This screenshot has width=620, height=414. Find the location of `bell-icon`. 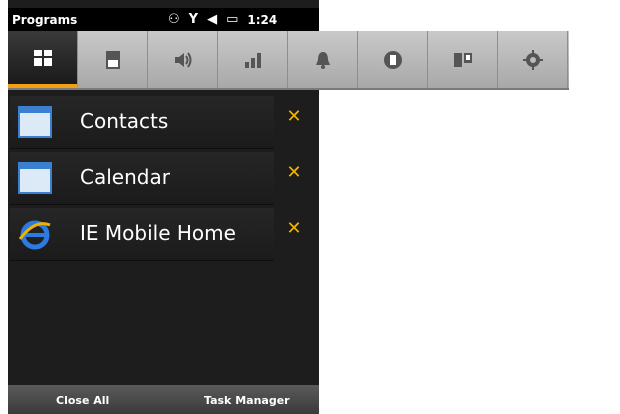

bell-icon is located at coordinates (322, 60).